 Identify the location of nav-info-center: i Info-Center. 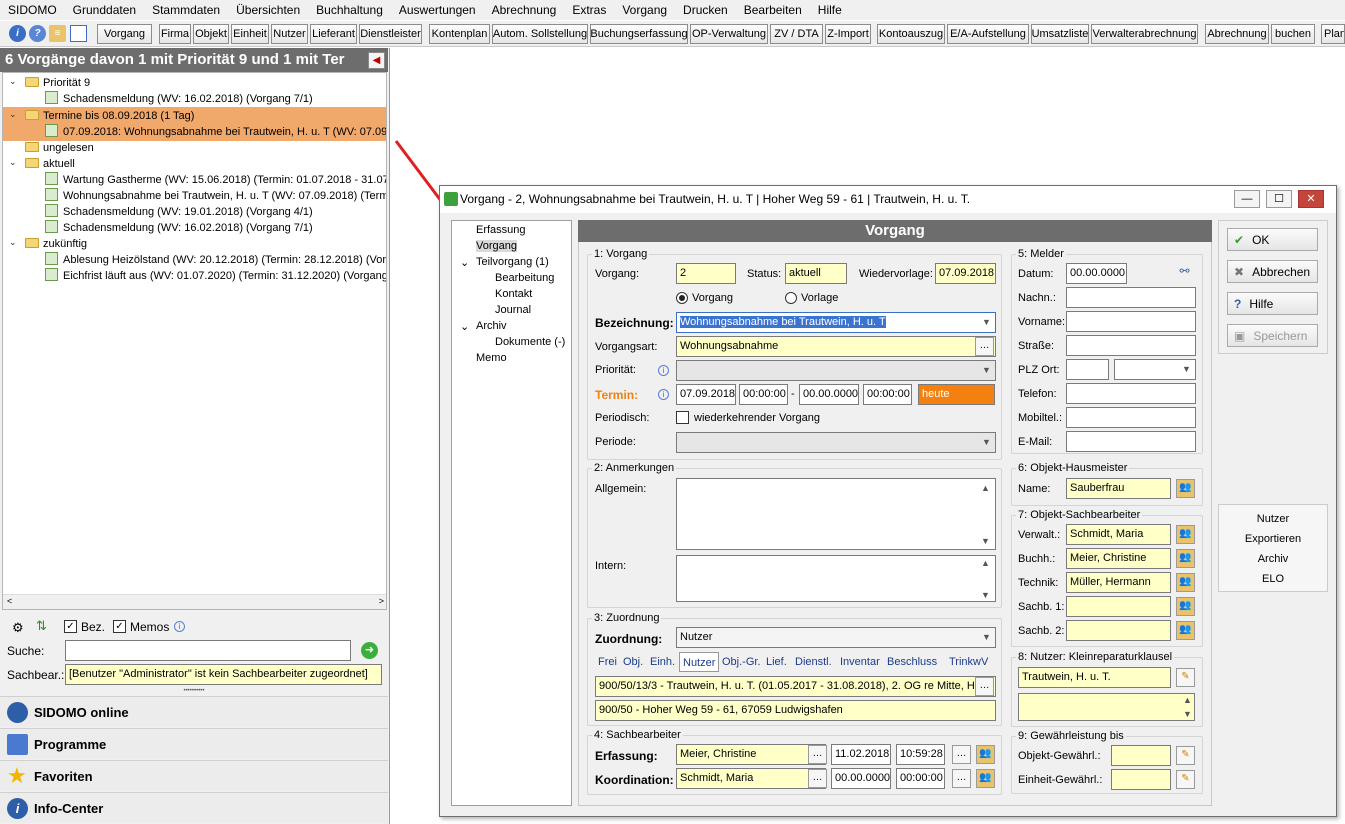
(194, 807).